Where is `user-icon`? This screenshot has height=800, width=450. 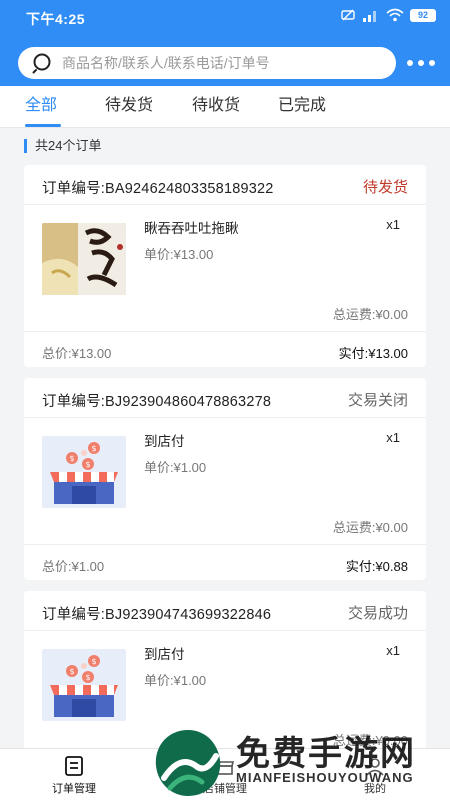 user-icon is located at coordinates (375, 767).